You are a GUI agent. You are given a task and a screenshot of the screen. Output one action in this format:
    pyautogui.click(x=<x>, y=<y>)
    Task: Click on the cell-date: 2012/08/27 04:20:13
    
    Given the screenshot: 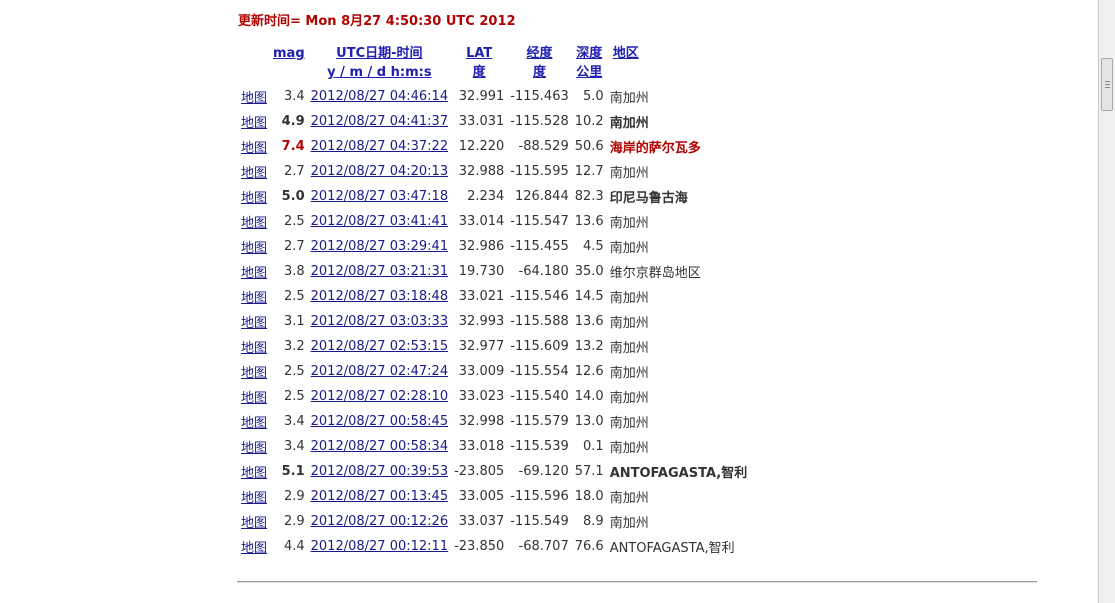 What is the action you would take?
    pyautogui.click(x=379, y=171)
    